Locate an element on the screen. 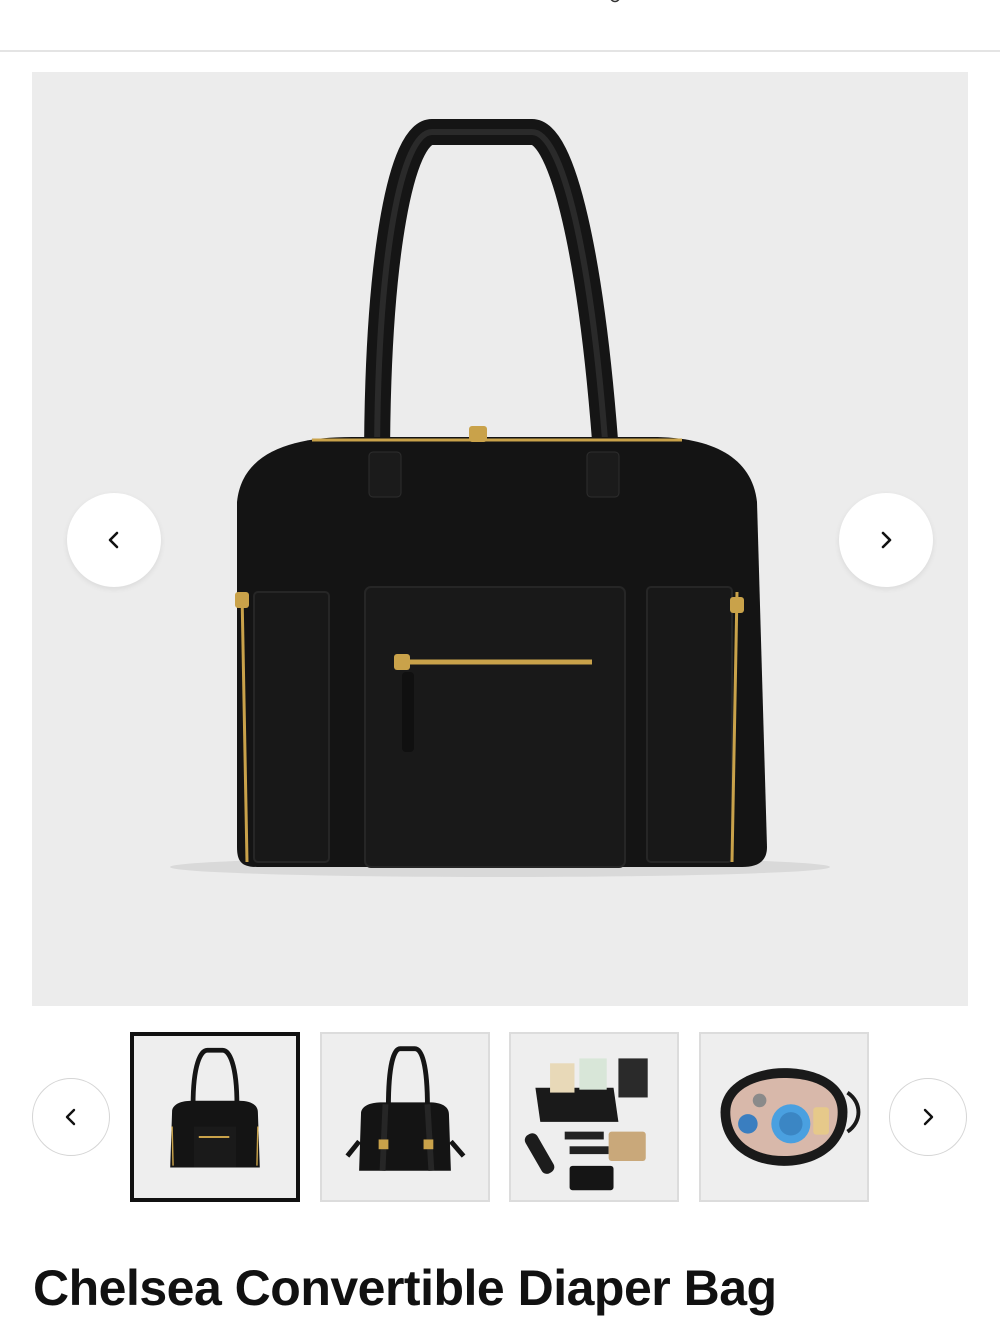  hero-prev-button is located at coordinates (114, 540).